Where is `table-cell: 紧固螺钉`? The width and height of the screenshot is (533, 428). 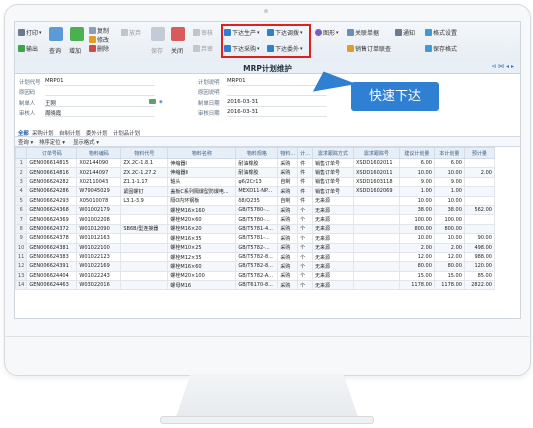
table-cell: 紧固螺钉 is located at coordinates (144, 191).